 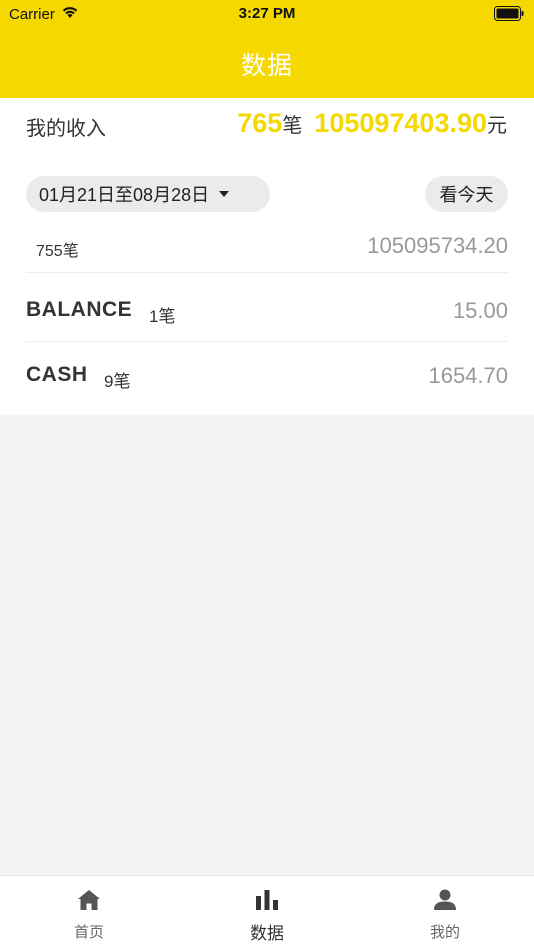 I want to click on status-time: 3:27 PM, so click(x=267, y=13).